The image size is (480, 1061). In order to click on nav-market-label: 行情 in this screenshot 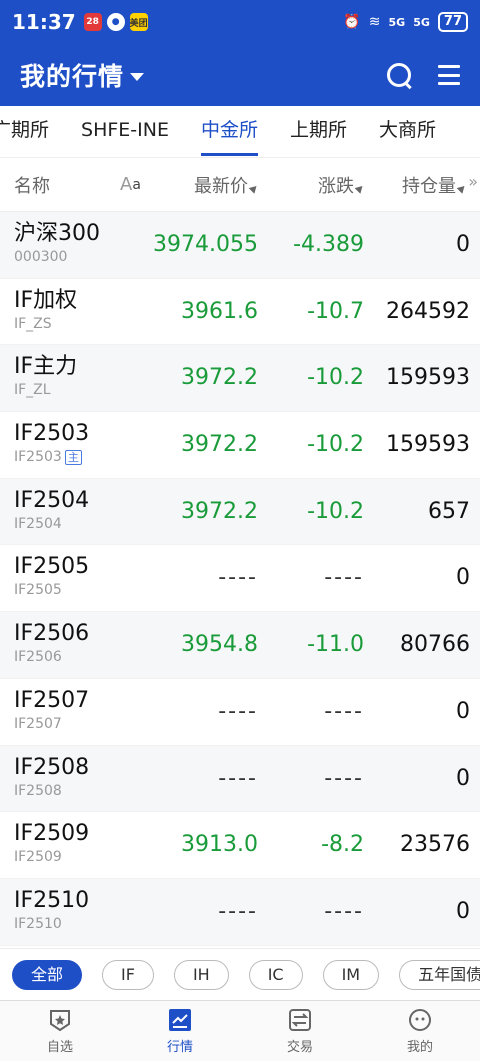, I will do `click(179, 1047)`.